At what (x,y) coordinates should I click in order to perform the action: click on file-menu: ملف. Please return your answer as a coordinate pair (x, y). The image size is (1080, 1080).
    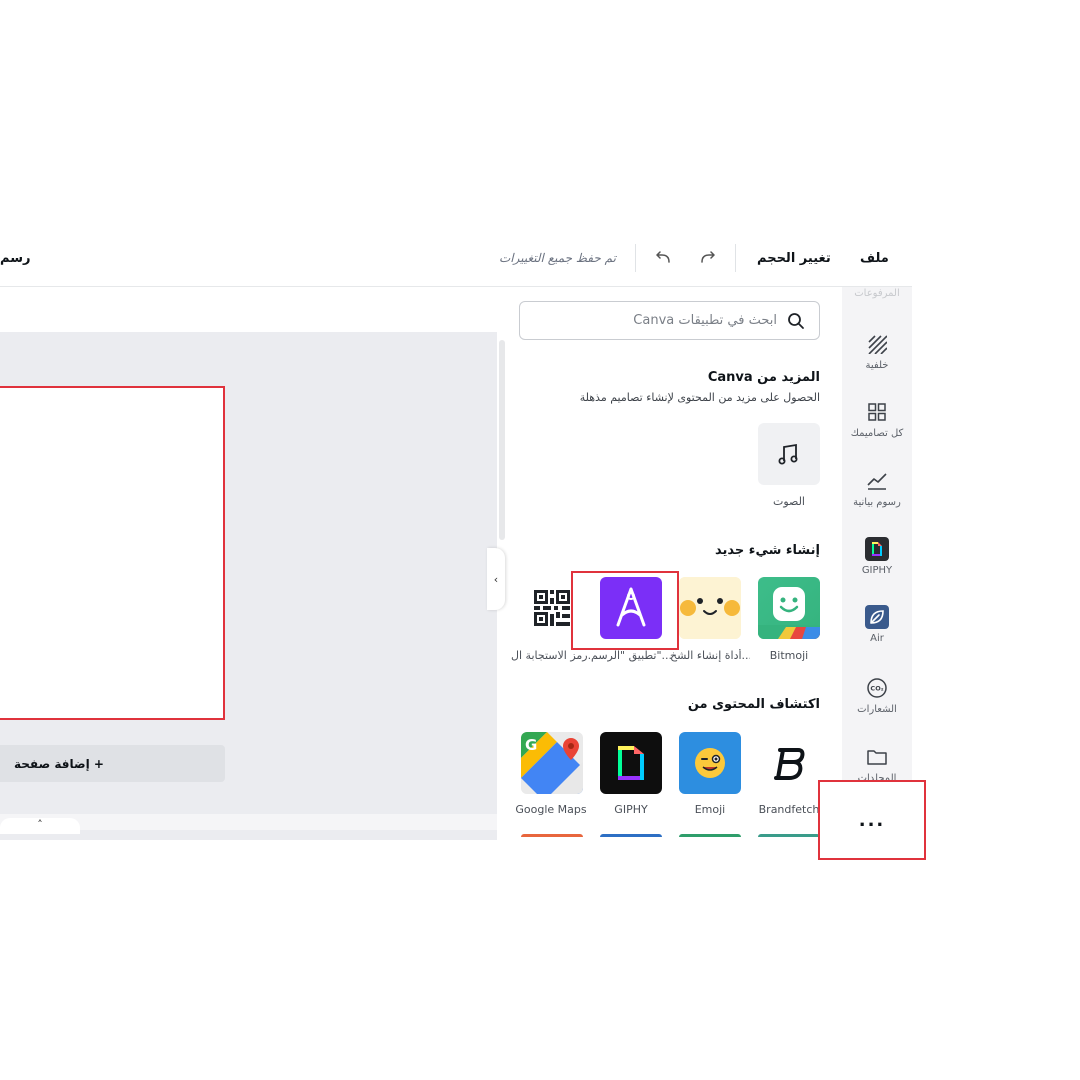
    Looking at the image, I should click on (874, 258).